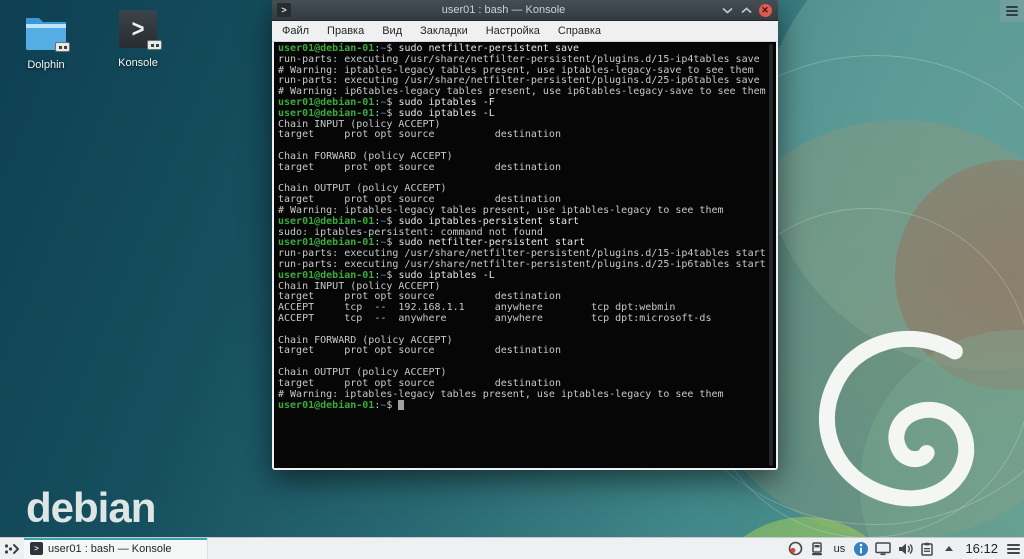  What do you see at coordinates (46, 65) in the screenshot?
I see `desktop-icon-label: Dolphin` at bounding box center [46, 65].